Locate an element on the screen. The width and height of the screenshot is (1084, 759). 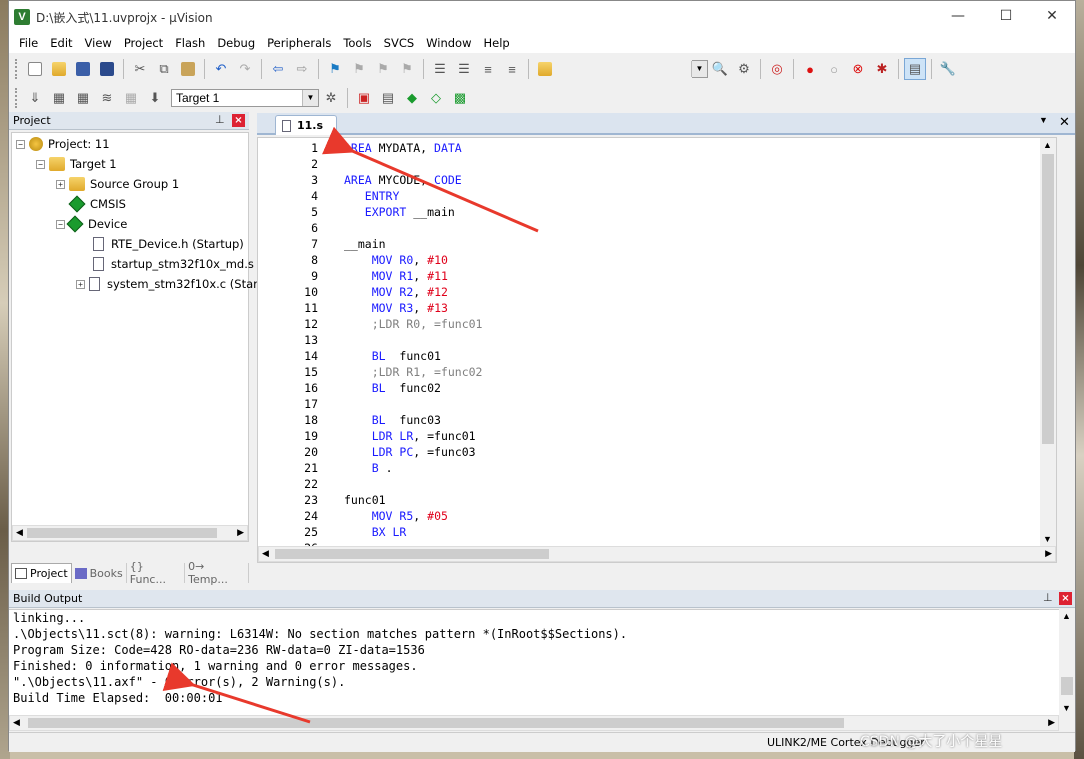
manage-rte-icon: ◆ is located at coordinates (412, 98).